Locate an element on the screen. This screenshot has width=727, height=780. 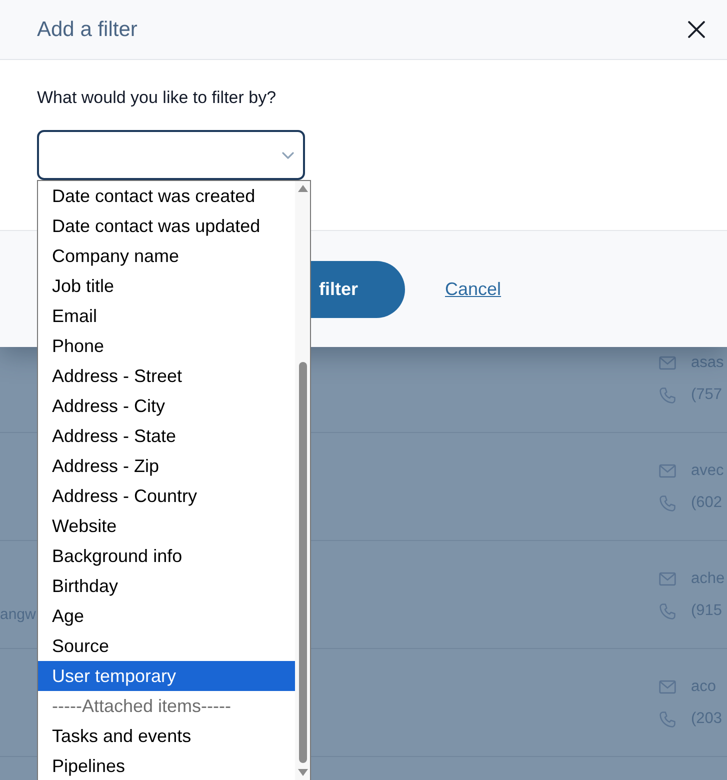
close-button is located at coordinates (696, 29).